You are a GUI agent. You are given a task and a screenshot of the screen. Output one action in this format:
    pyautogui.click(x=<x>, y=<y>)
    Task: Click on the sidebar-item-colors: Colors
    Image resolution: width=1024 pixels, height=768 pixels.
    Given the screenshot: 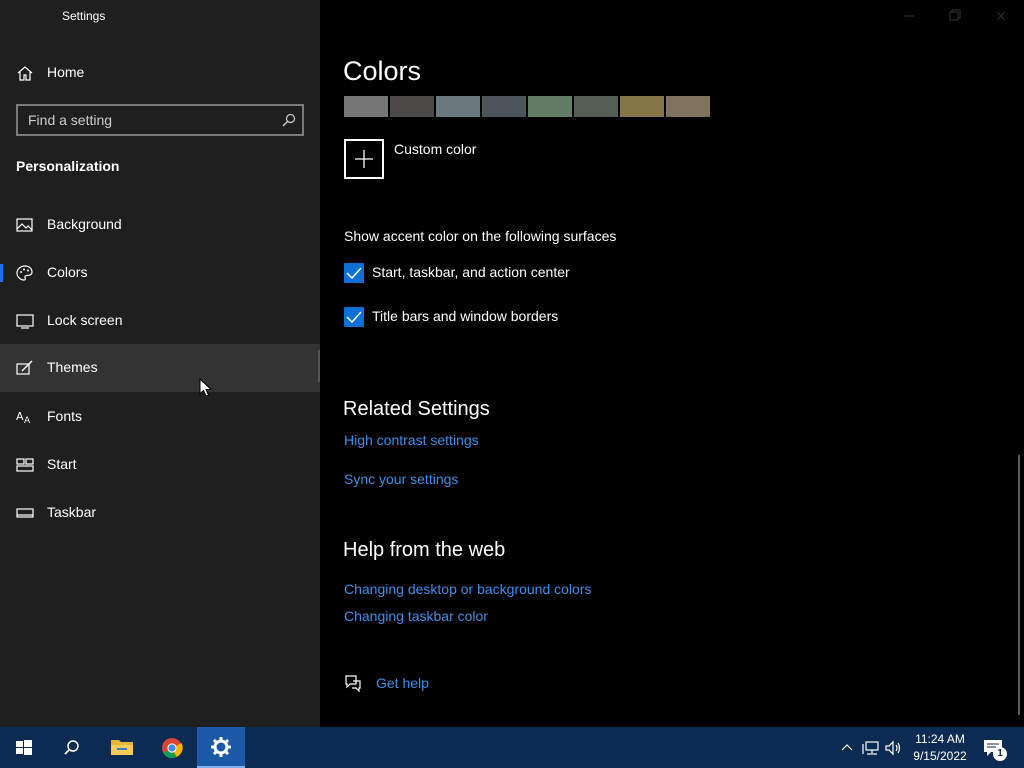 What is the action you would take?
    pyautogui.click(x=160, y=273)
    